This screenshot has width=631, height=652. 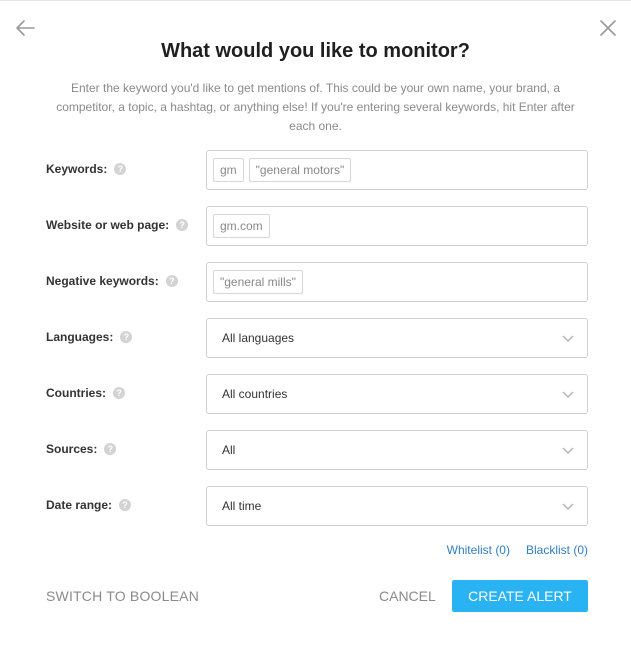 What do you see at coordinates (397, 394) in the screenshot?
I see `countries-select: All countries` at bounding box center [397, 394].